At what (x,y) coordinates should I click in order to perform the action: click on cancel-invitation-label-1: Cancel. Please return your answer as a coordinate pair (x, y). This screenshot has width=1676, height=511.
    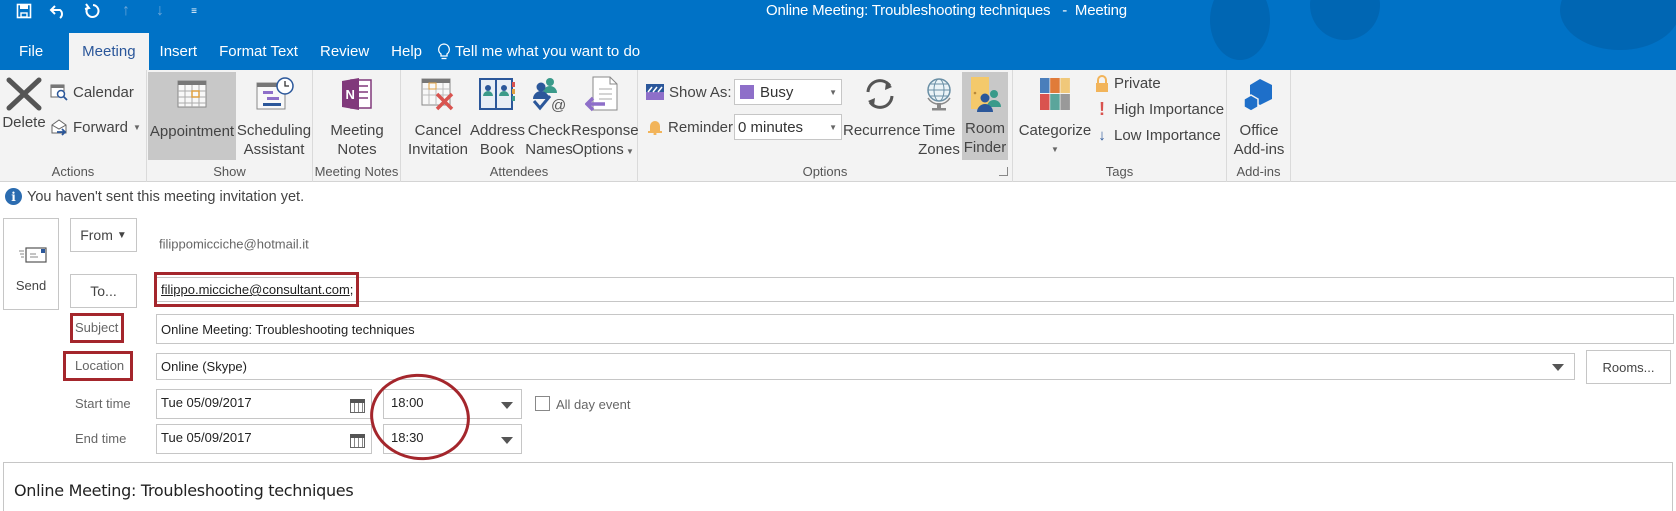
    Looking at the image, I should click on (438, 130).